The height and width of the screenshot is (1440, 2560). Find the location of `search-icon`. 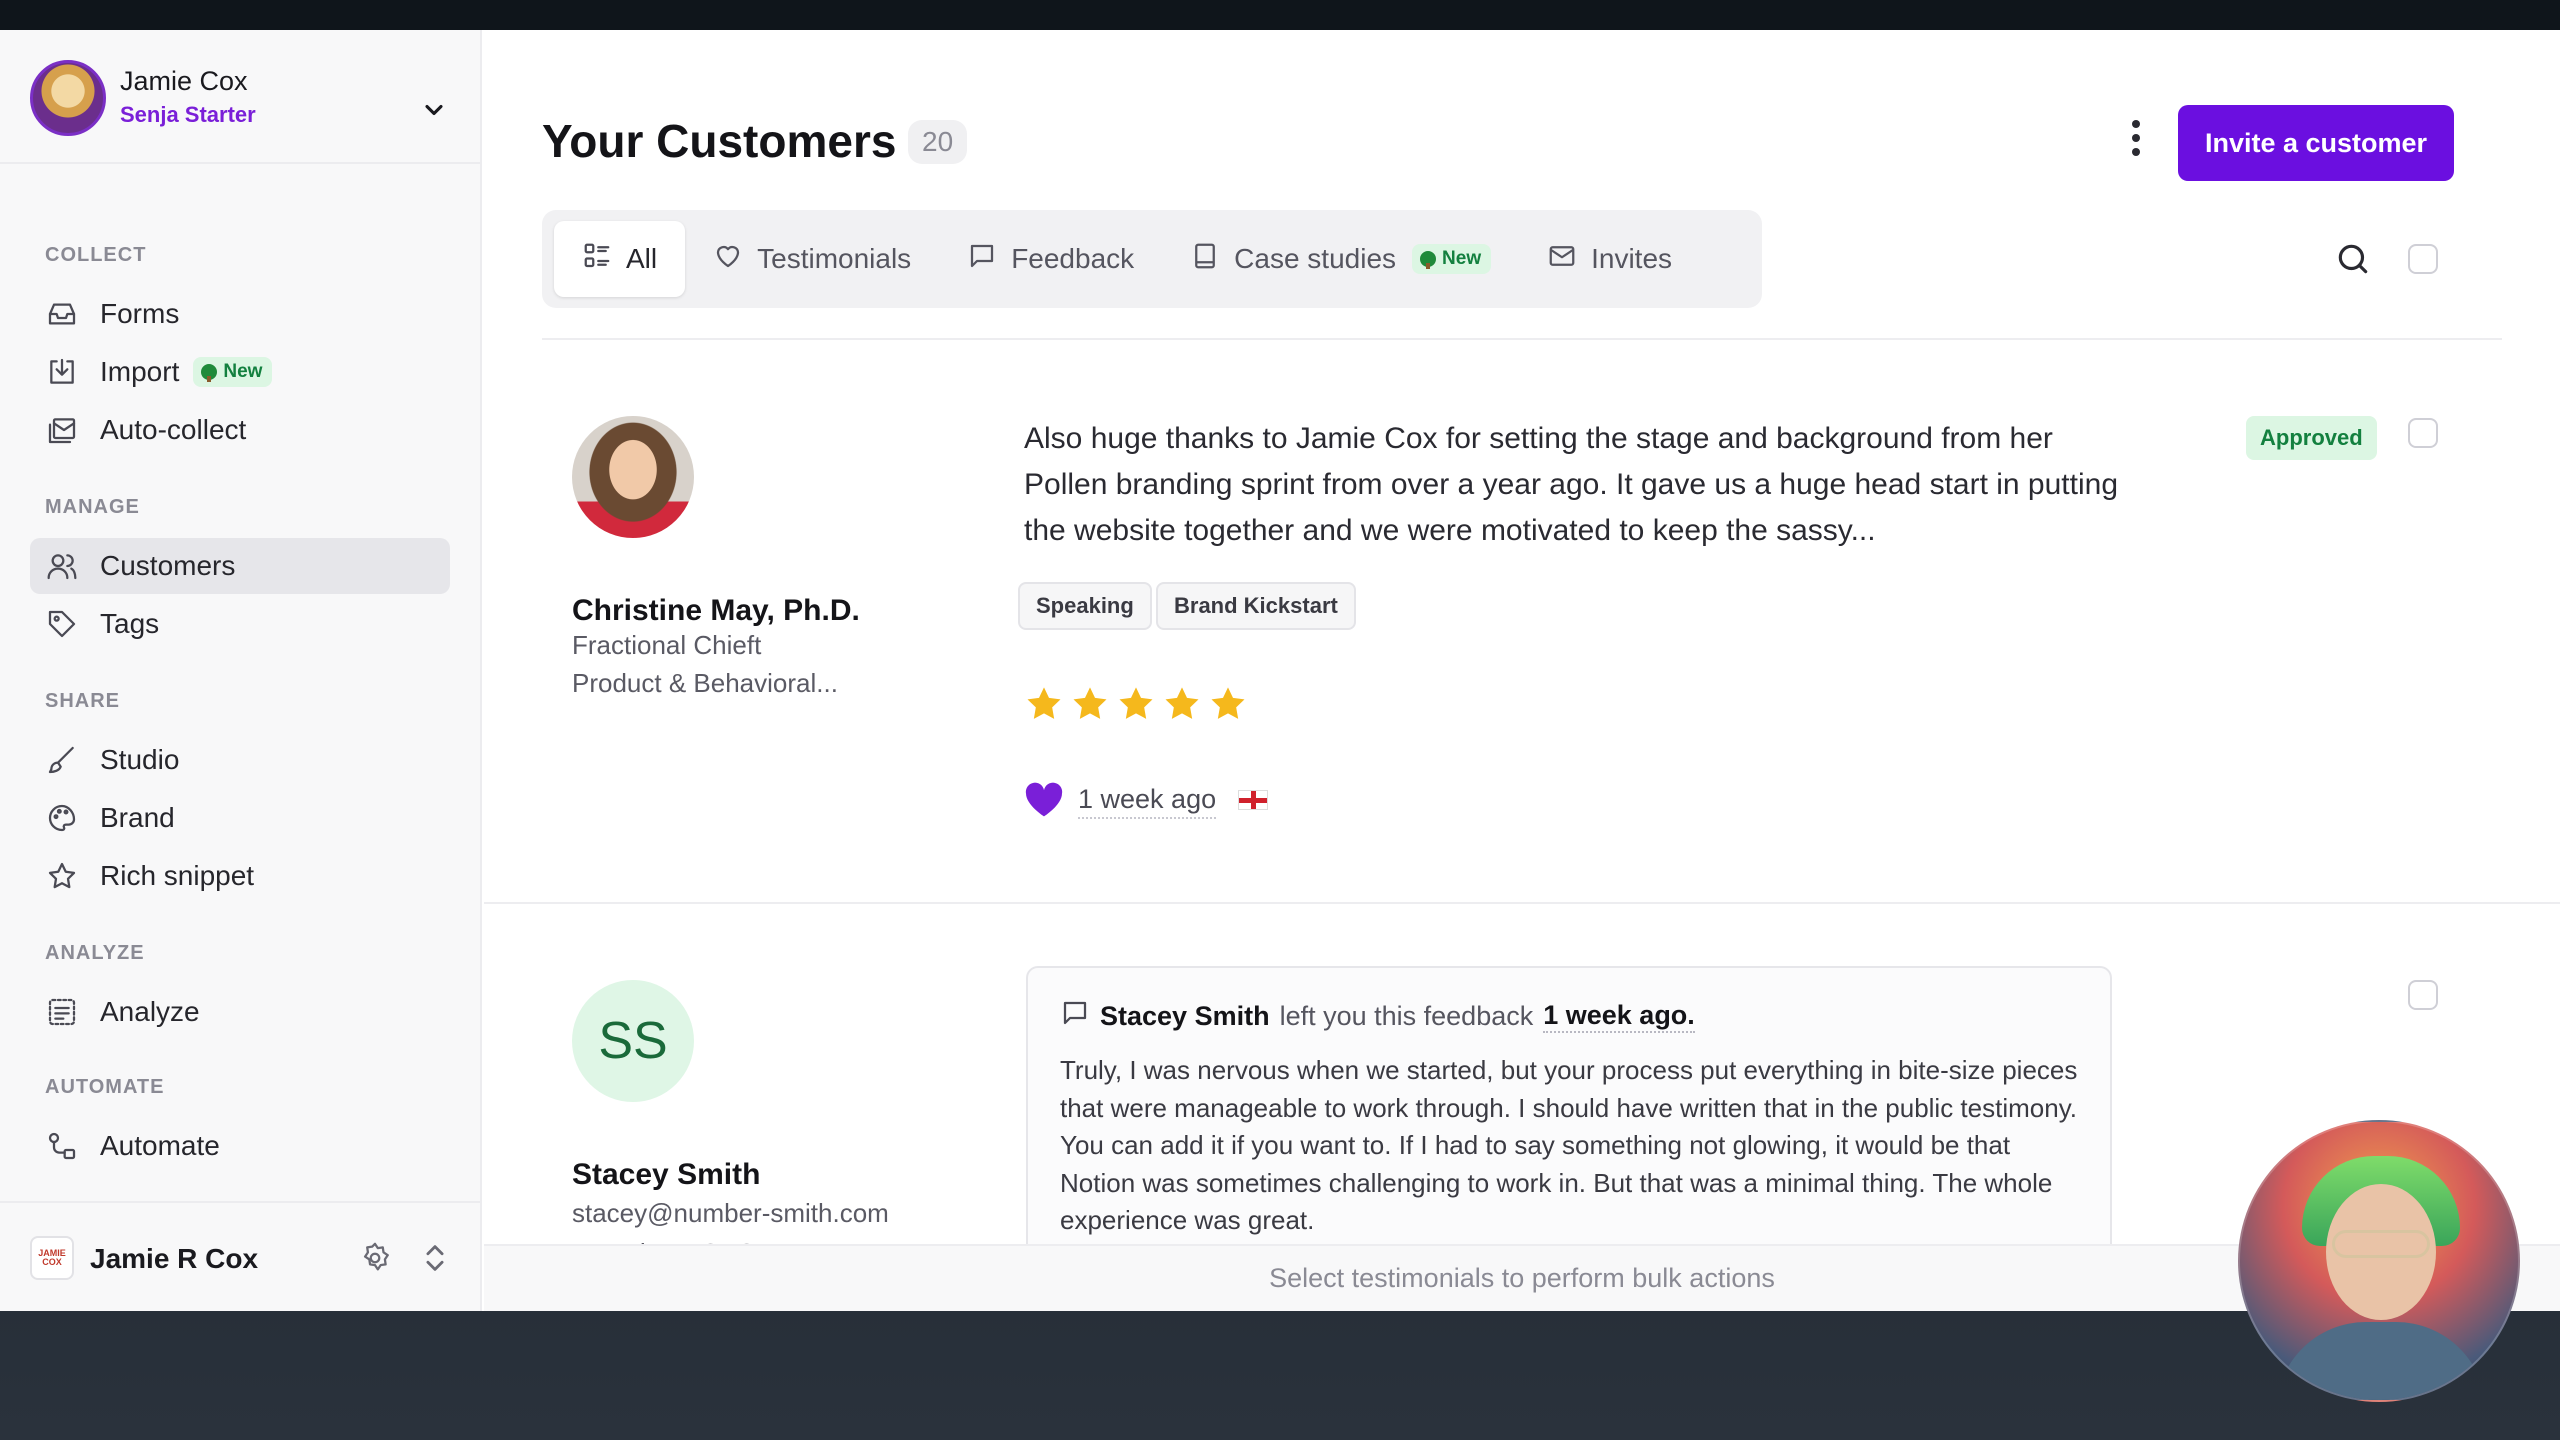

search-icon is located at coordinates (2353, 261).